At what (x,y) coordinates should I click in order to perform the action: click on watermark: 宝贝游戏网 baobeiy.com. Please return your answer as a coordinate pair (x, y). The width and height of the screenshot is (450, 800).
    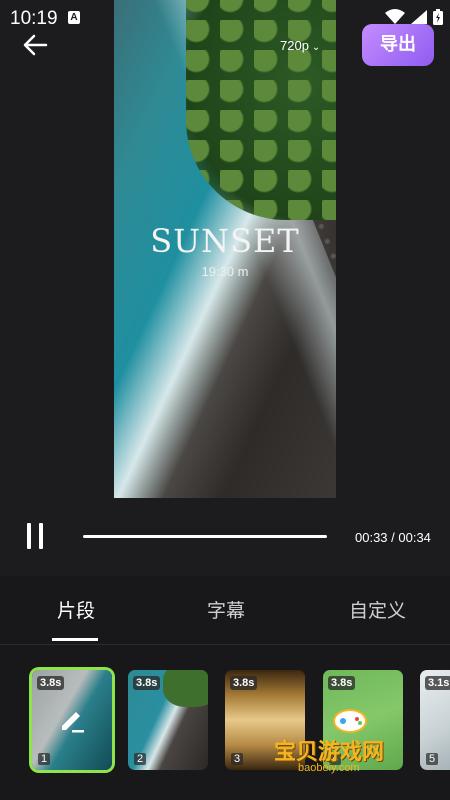
    Looking at the image, I should click on (362, 743).